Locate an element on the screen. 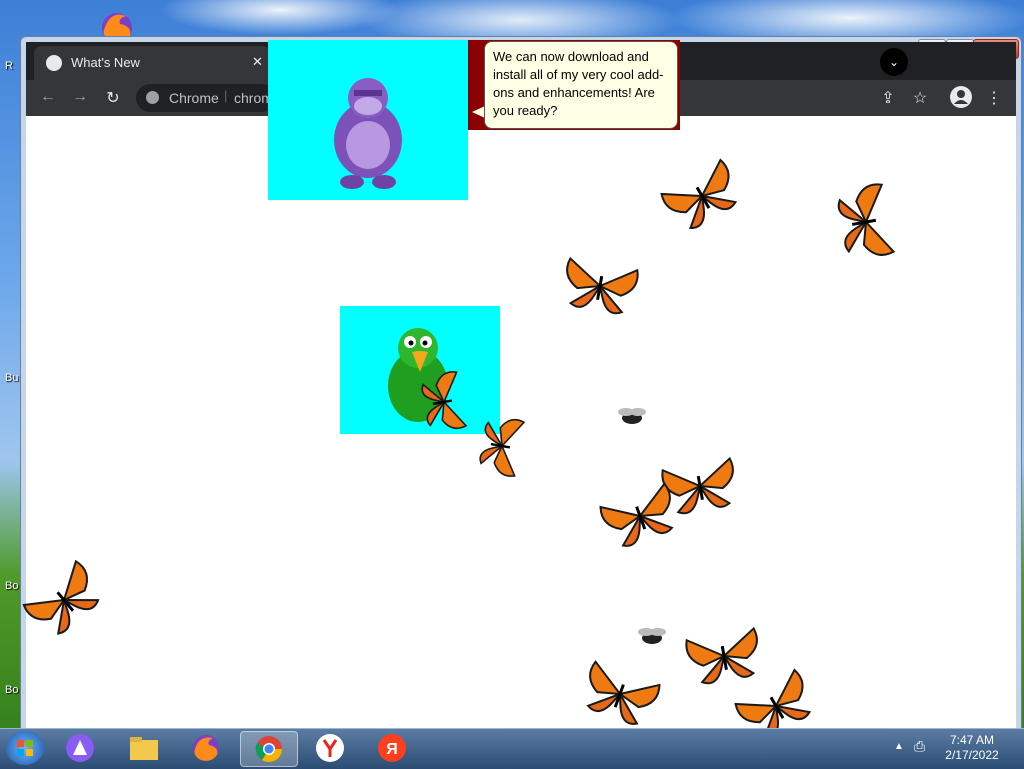 The image size is (1024, 769). tab-whats-new: What's New ✕ is located at coordinates (152, 63).